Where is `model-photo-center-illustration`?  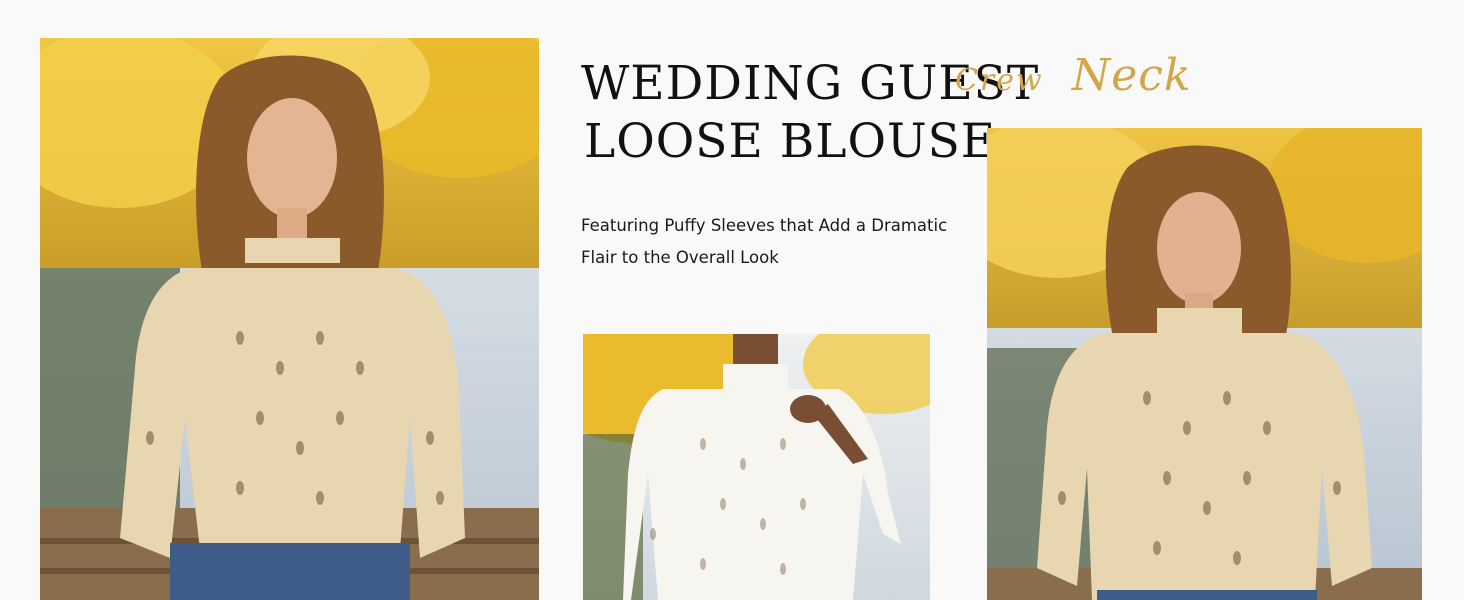 model-photo-center-illustration is located at coordinates (756, 467).